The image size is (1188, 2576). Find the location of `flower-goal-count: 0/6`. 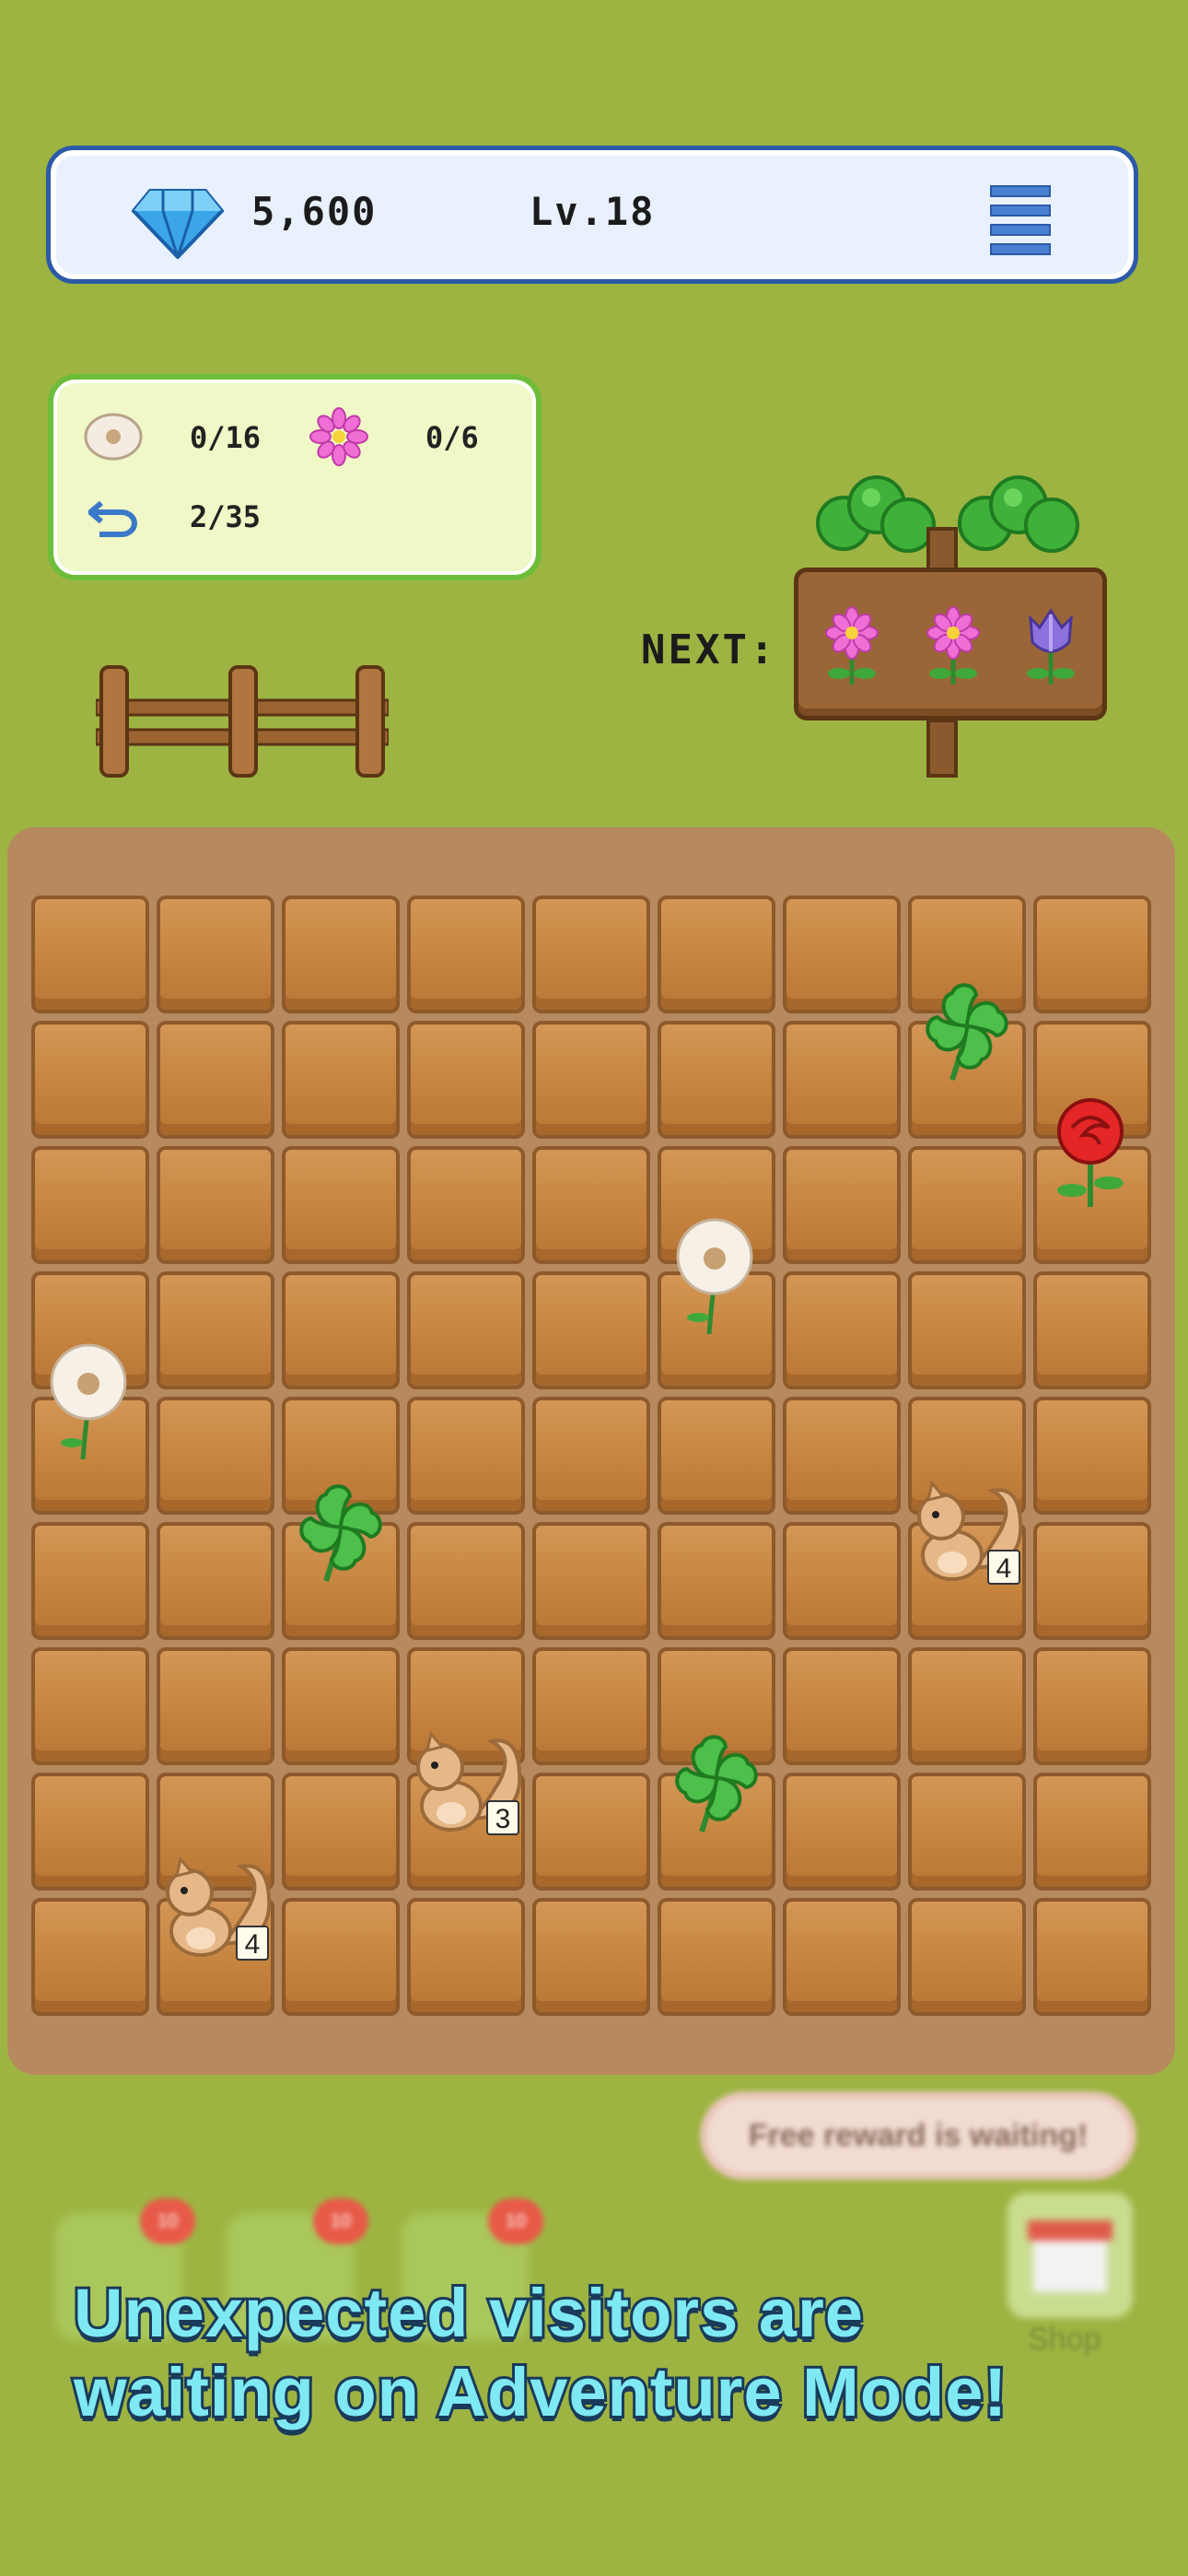

flower-goal-count: 0/6 is located at coordinates (452, 437).